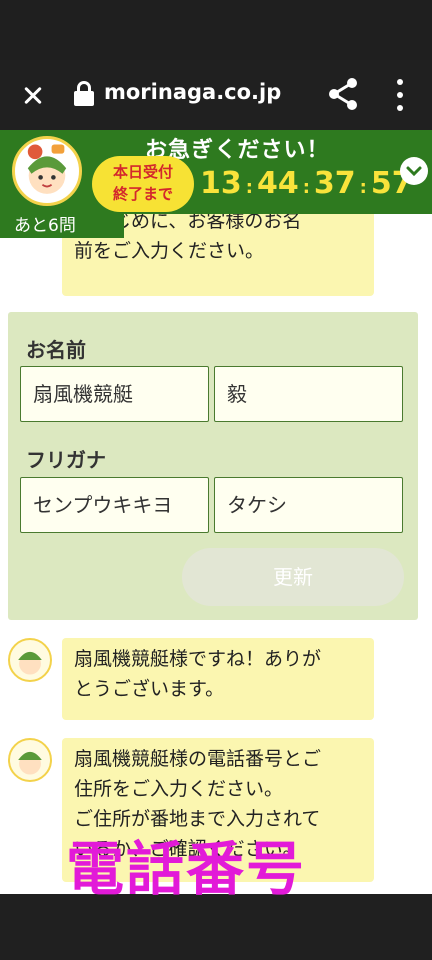 This screenshot has height=960, width=432. I want to click on deadline-badge: 本日受付 終了まで, so click(143, 184).